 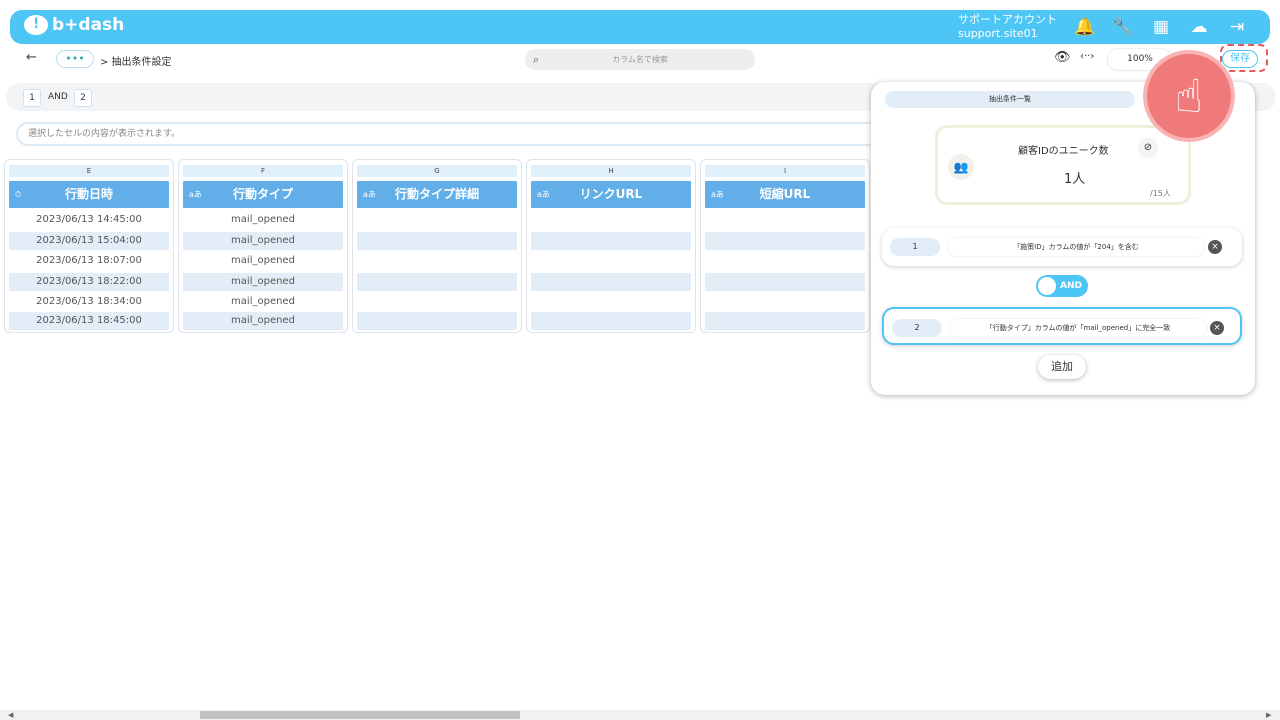 I want to click on condition-item: 2 「行動タイプ」カラムの値が「mail_opened」に完全一致 ×, so click(x=1062, y=326).